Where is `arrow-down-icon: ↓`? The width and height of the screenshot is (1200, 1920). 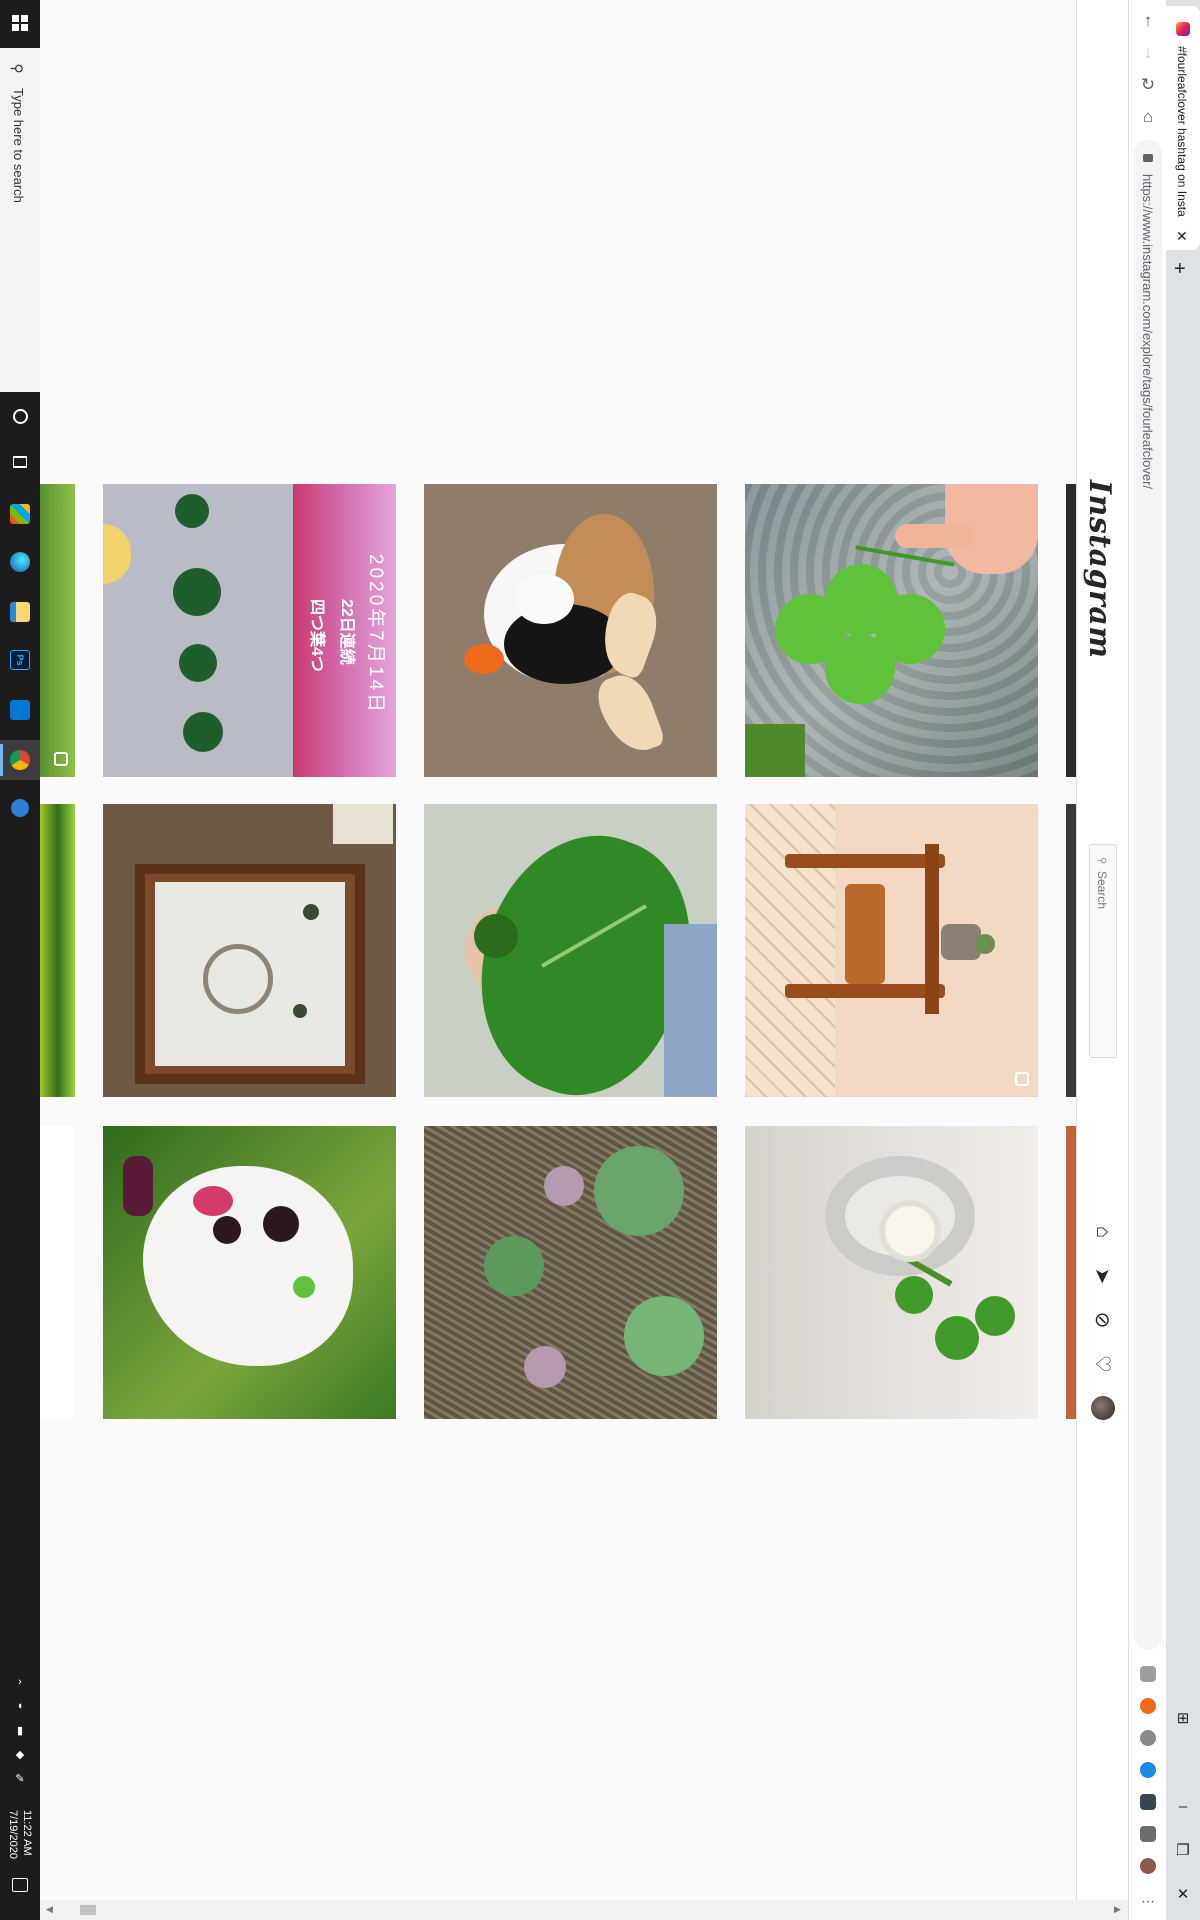
arrow-down-icon: ↓ is located at coordinates (1148, 52).